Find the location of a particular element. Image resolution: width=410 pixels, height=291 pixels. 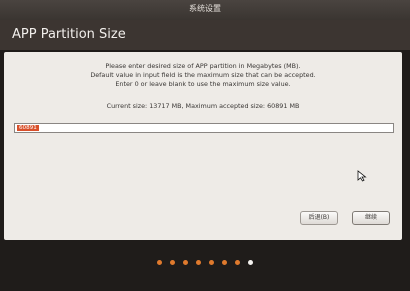

partition-size-input: 60891 is located at coordinates (204, 128).